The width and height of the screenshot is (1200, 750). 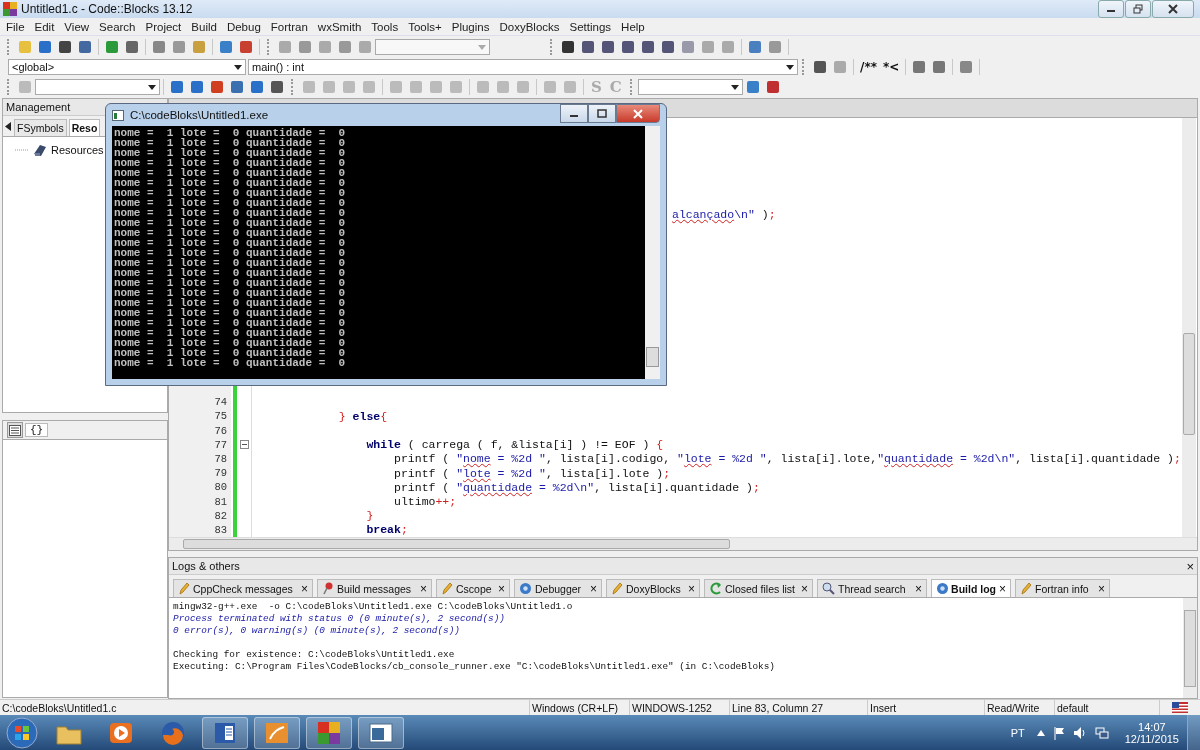 What do you see at coordinates (204, 26) in the screenshot?
I see `menu-item: Build` at bounding box center [204, 26].